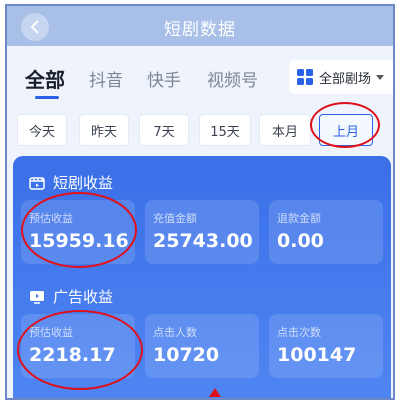  I want to click on metric-card: 点击人数 10720, so click(202, 346).